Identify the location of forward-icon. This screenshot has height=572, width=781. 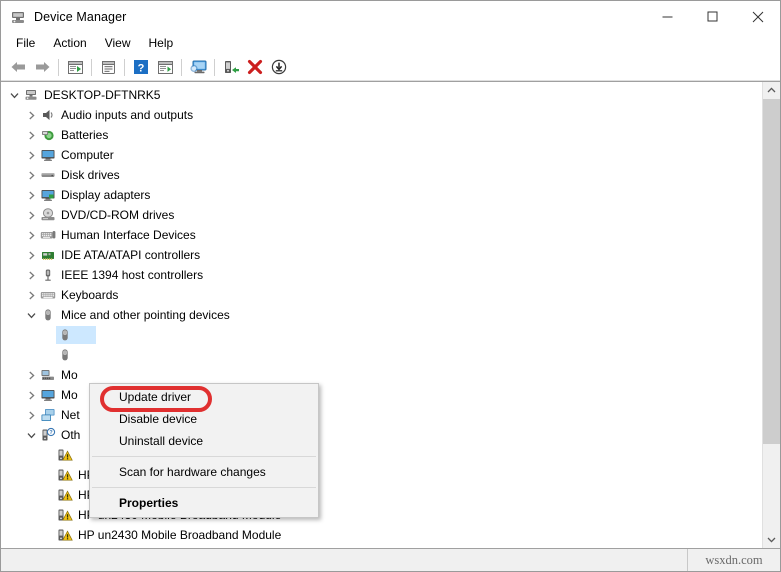
(42, 67).